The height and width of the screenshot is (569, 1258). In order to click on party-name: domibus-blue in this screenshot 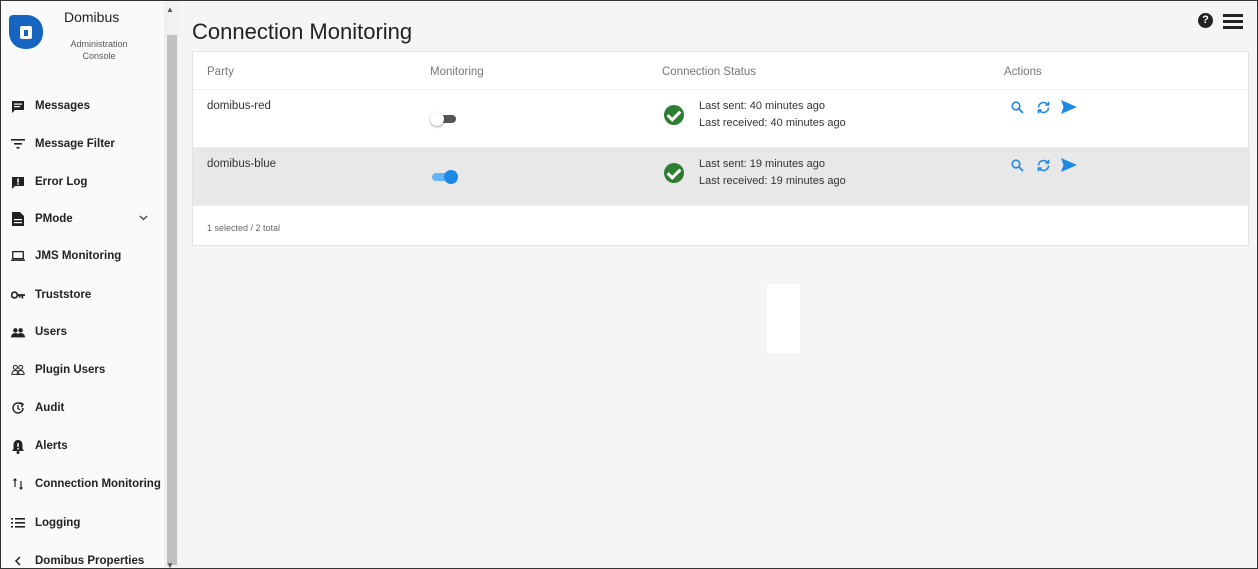, I will do `click(242, 164)`.